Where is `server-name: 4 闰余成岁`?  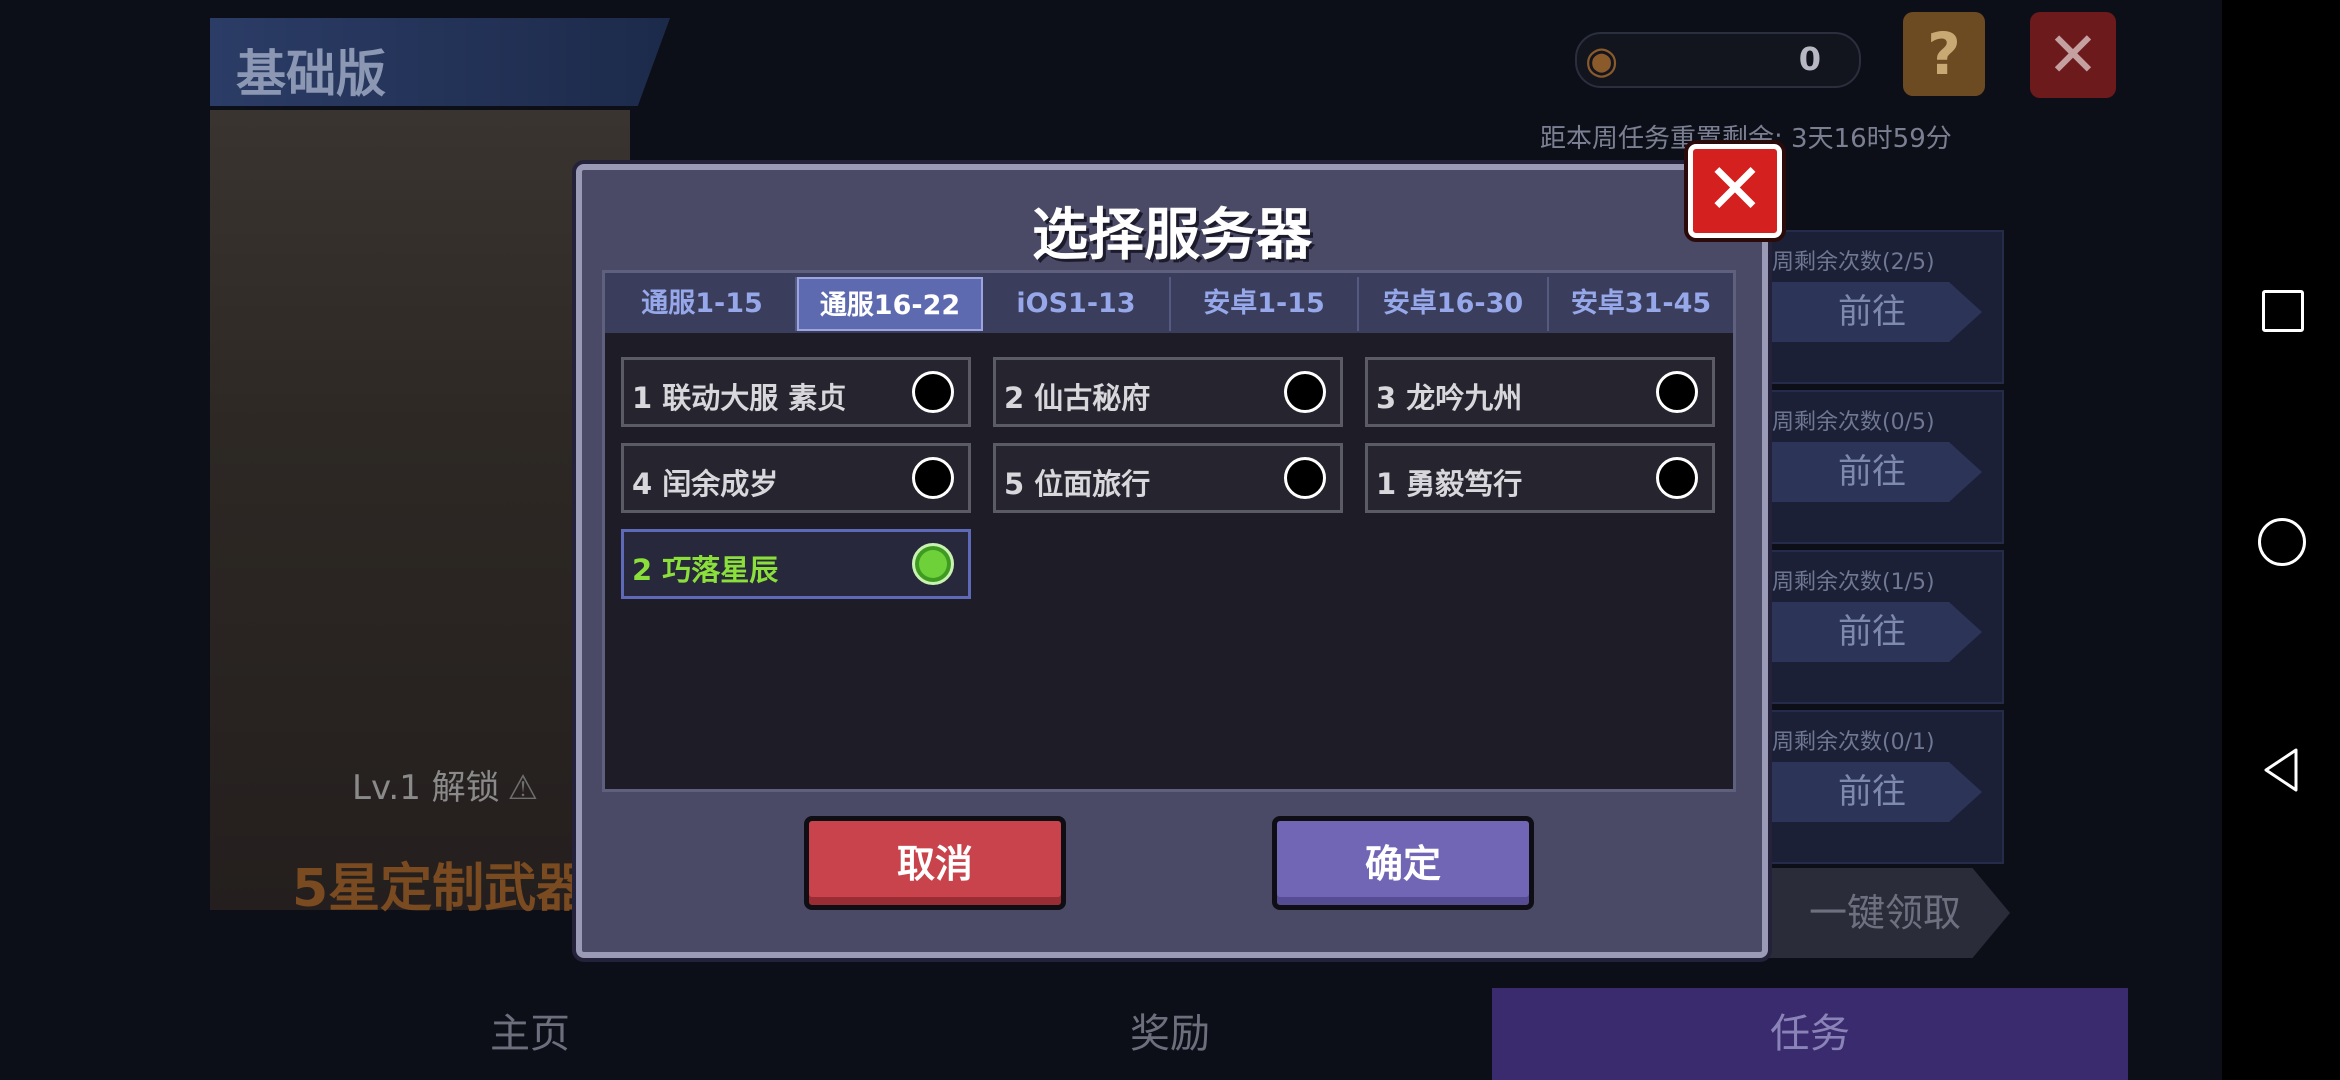 server-name: 4 闰余成岁 is located at coordinates (705, 484).